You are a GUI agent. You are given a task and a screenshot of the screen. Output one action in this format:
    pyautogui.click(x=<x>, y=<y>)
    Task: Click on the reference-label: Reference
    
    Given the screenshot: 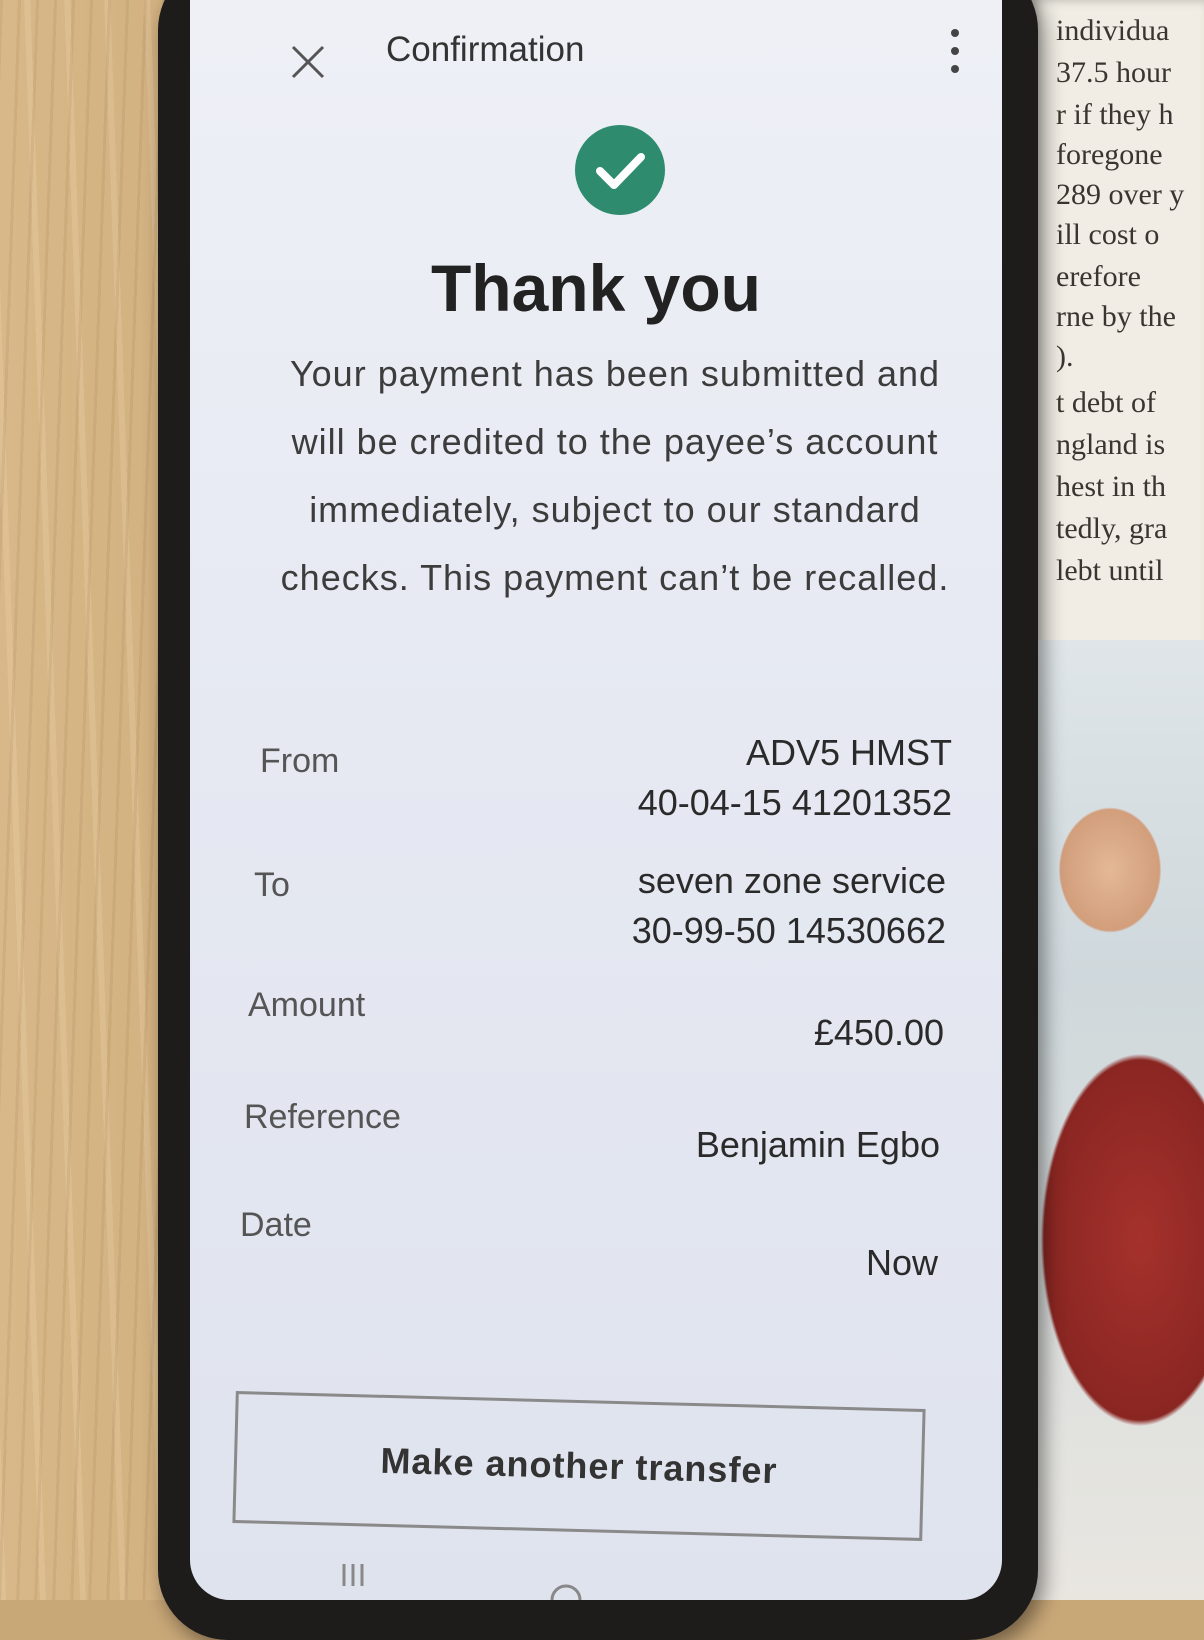 What is the action you would take?
    pyautogui.click(x=322, y=1117)
    